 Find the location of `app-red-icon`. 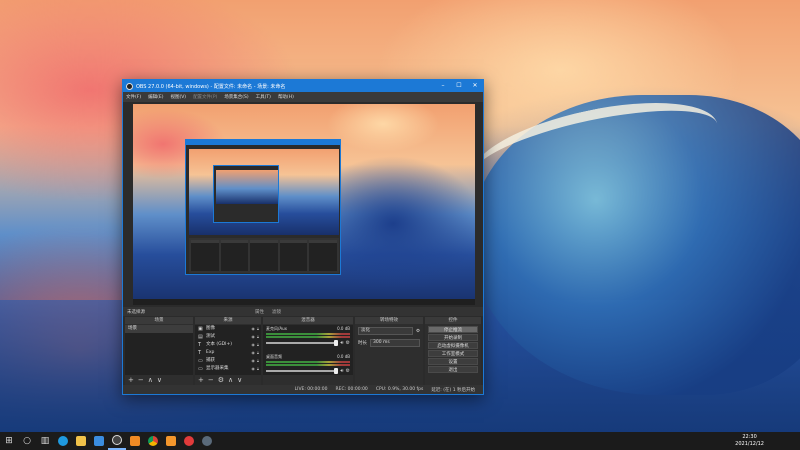

app-red-icon is located at coordinates (189, 441).